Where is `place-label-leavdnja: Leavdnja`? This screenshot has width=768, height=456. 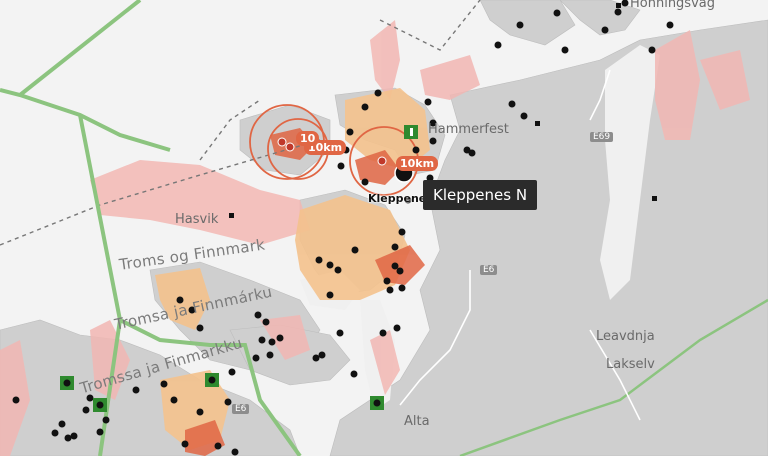
place-label-leavdnja: Leavdnja is located at coordinates (625, 336).